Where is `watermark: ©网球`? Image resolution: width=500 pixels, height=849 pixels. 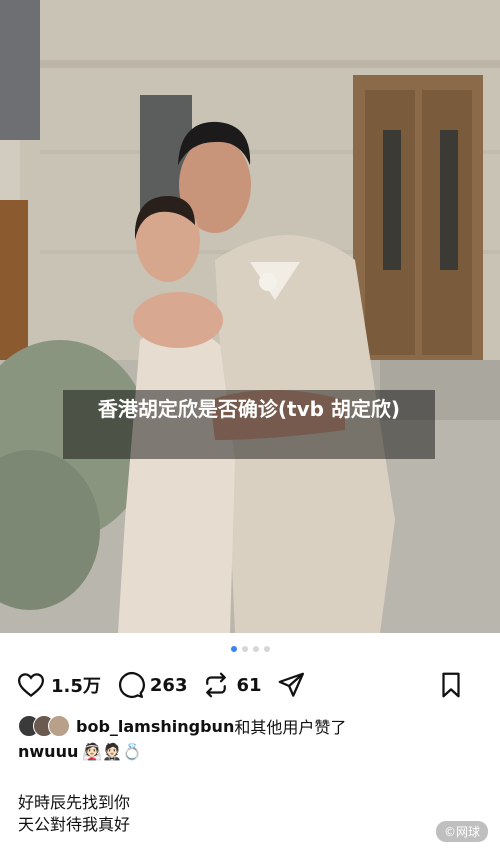 watermark: ©网球 is located at coordinates (461, 831).